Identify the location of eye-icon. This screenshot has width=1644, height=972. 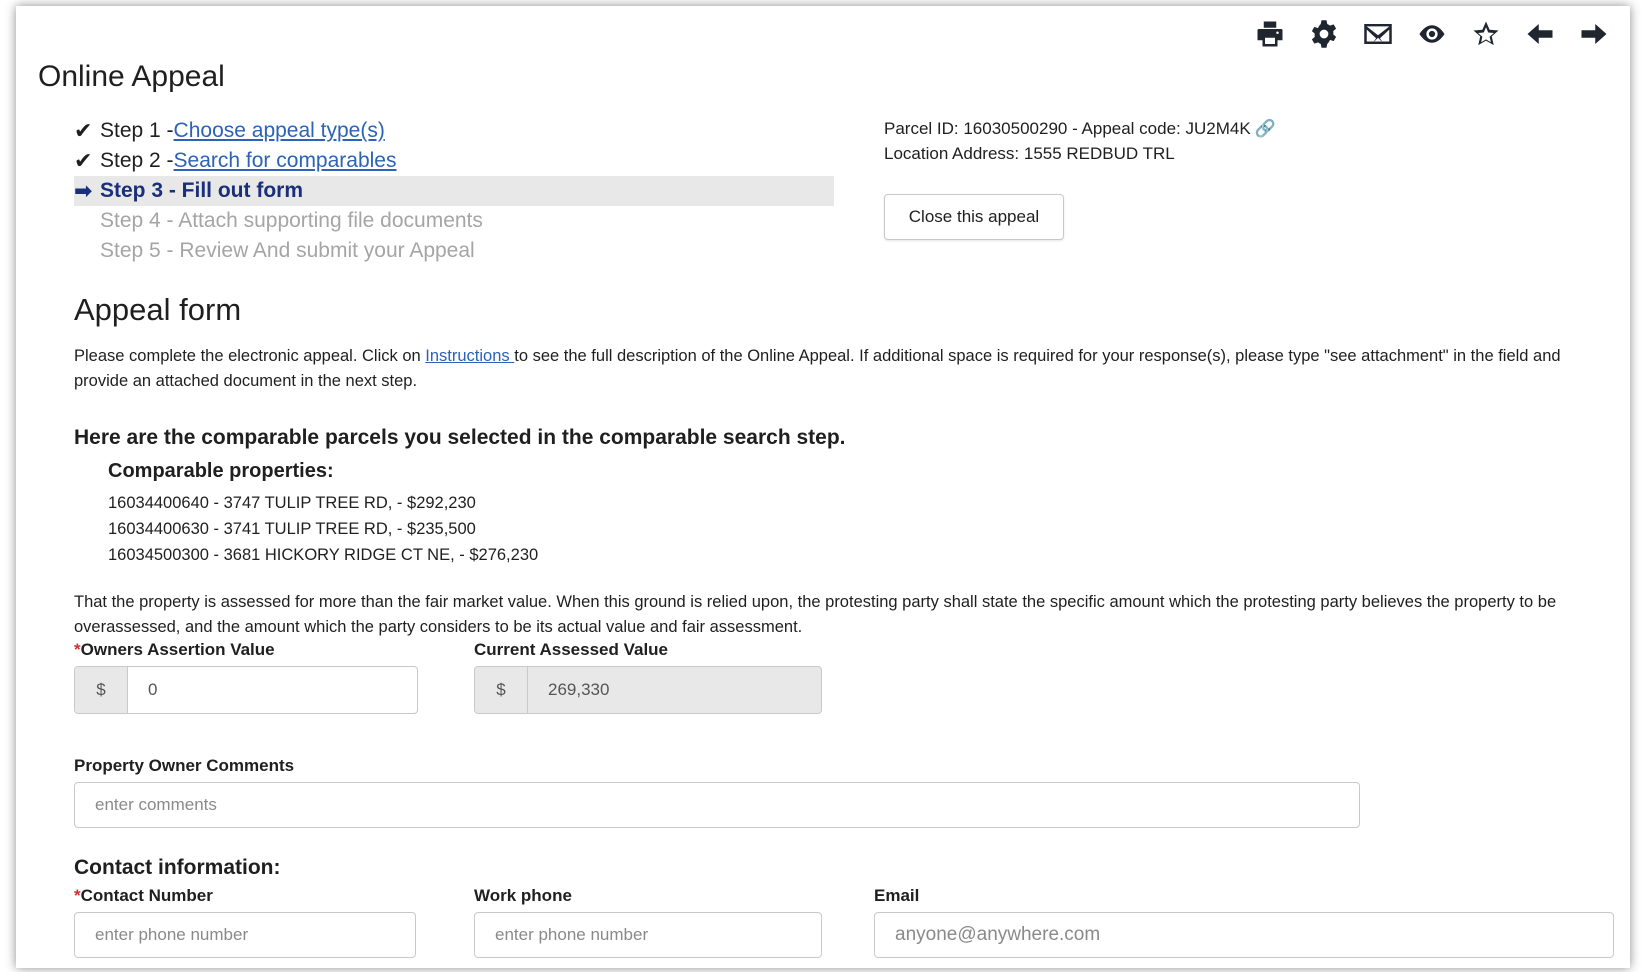
(1432, 34).